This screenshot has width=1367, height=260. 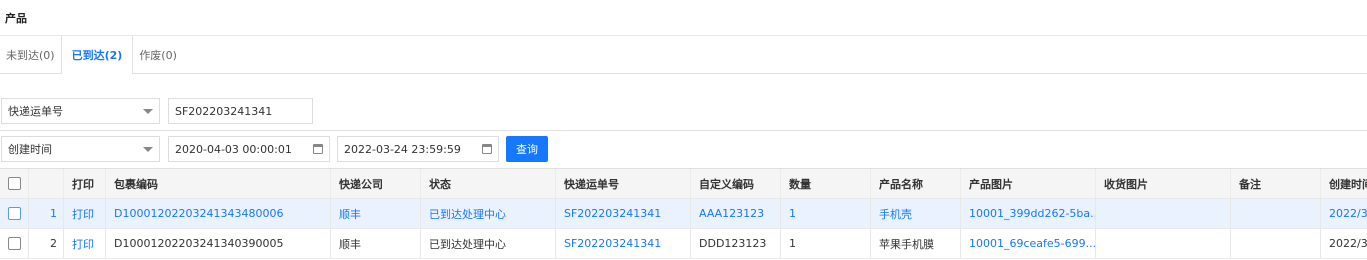 What do you see at coordinates (218, 183) in the screenshot?
I see `col-header-package-code: 包裹编码` at bounding box center [218, 183].